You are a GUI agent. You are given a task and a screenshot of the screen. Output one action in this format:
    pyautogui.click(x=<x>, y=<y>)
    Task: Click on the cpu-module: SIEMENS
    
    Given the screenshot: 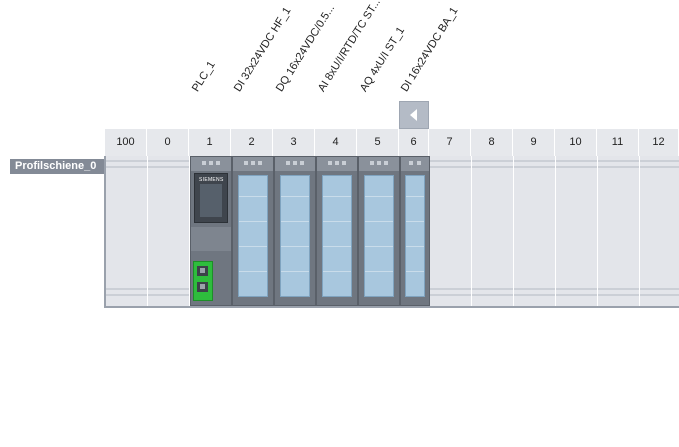 What is the action you would take?
    pyautogui.click(x=211, y=231)
    